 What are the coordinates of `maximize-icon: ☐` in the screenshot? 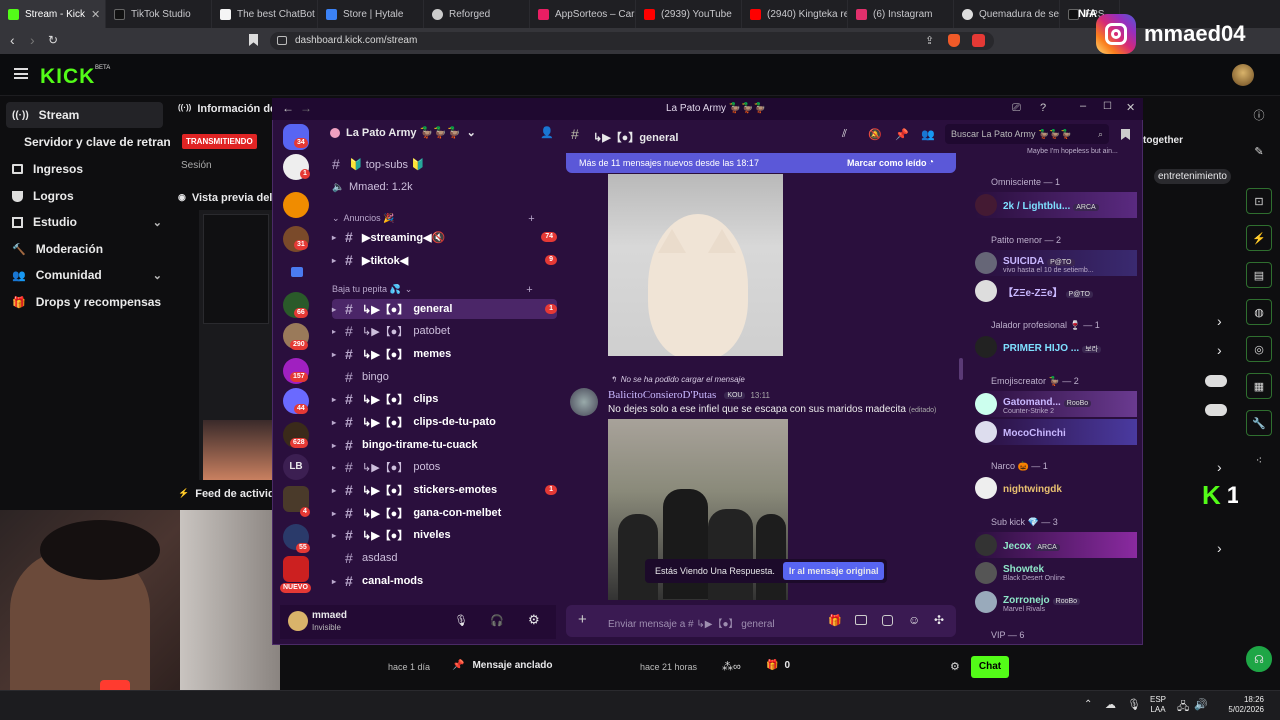 It's located at (1107, 106).